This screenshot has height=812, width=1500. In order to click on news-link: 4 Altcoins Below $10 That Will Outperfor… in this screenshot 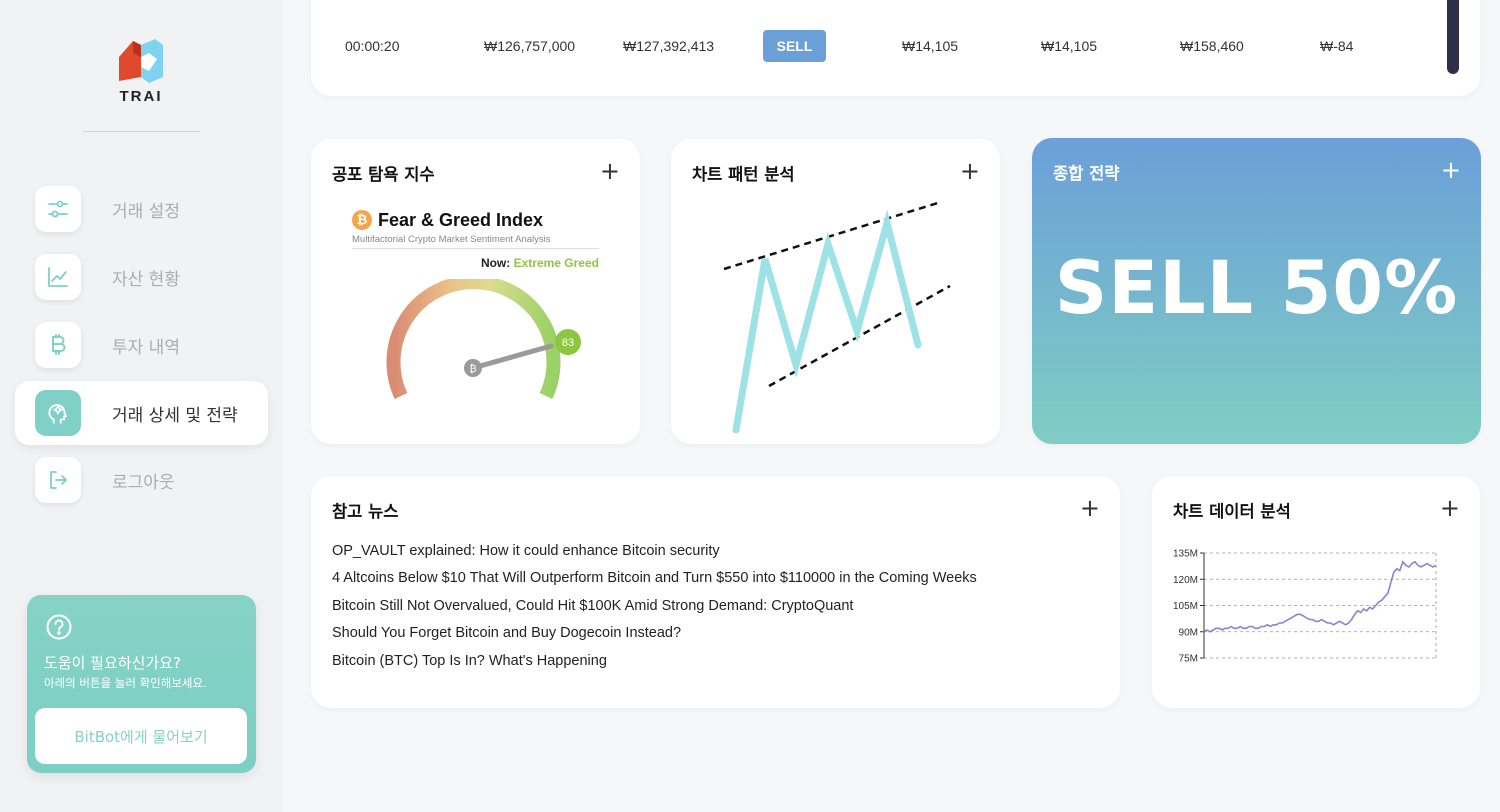, I will do `click(654, 582)`.